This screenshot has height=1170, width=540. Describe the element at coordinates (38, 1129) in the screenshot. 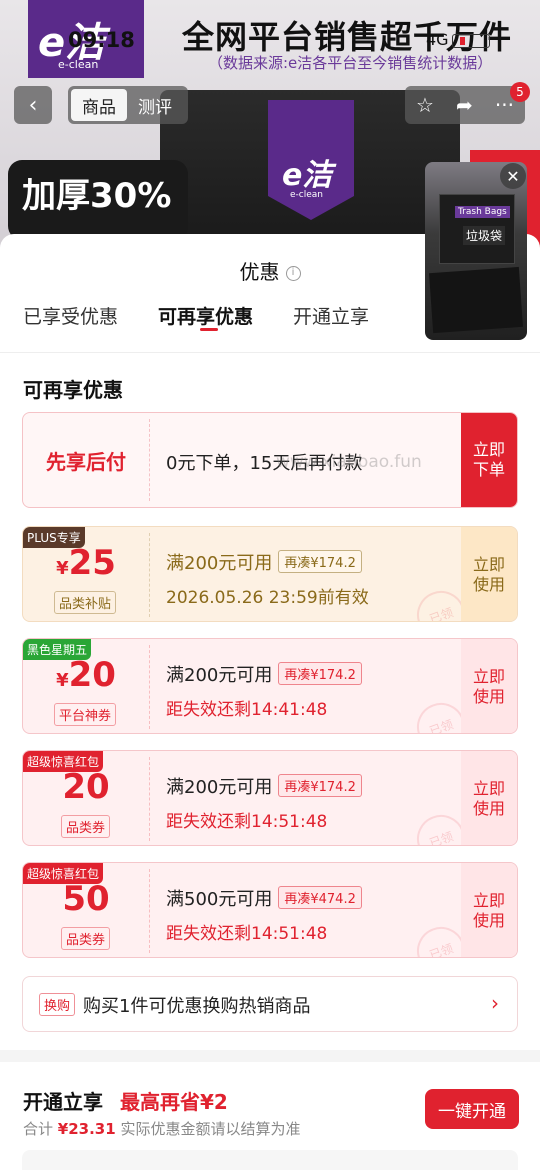

I see `total-label: 合计` at that location.